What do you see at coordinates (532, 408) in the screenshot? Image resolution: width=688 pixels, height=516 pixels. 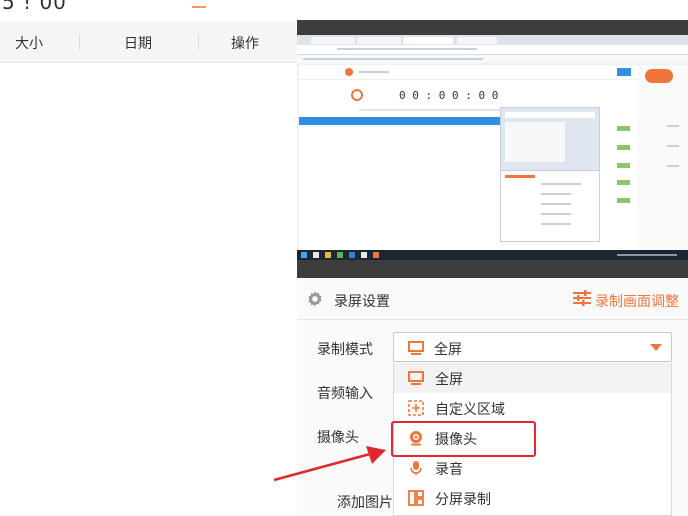 I see `option-custom-region: 自定义区域` at bounding box center [532, 408].